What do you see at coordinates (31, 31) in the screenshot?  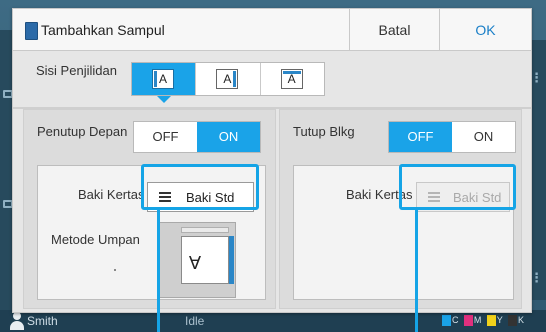 I see `cover-icon` at bounding box center [31, 31].